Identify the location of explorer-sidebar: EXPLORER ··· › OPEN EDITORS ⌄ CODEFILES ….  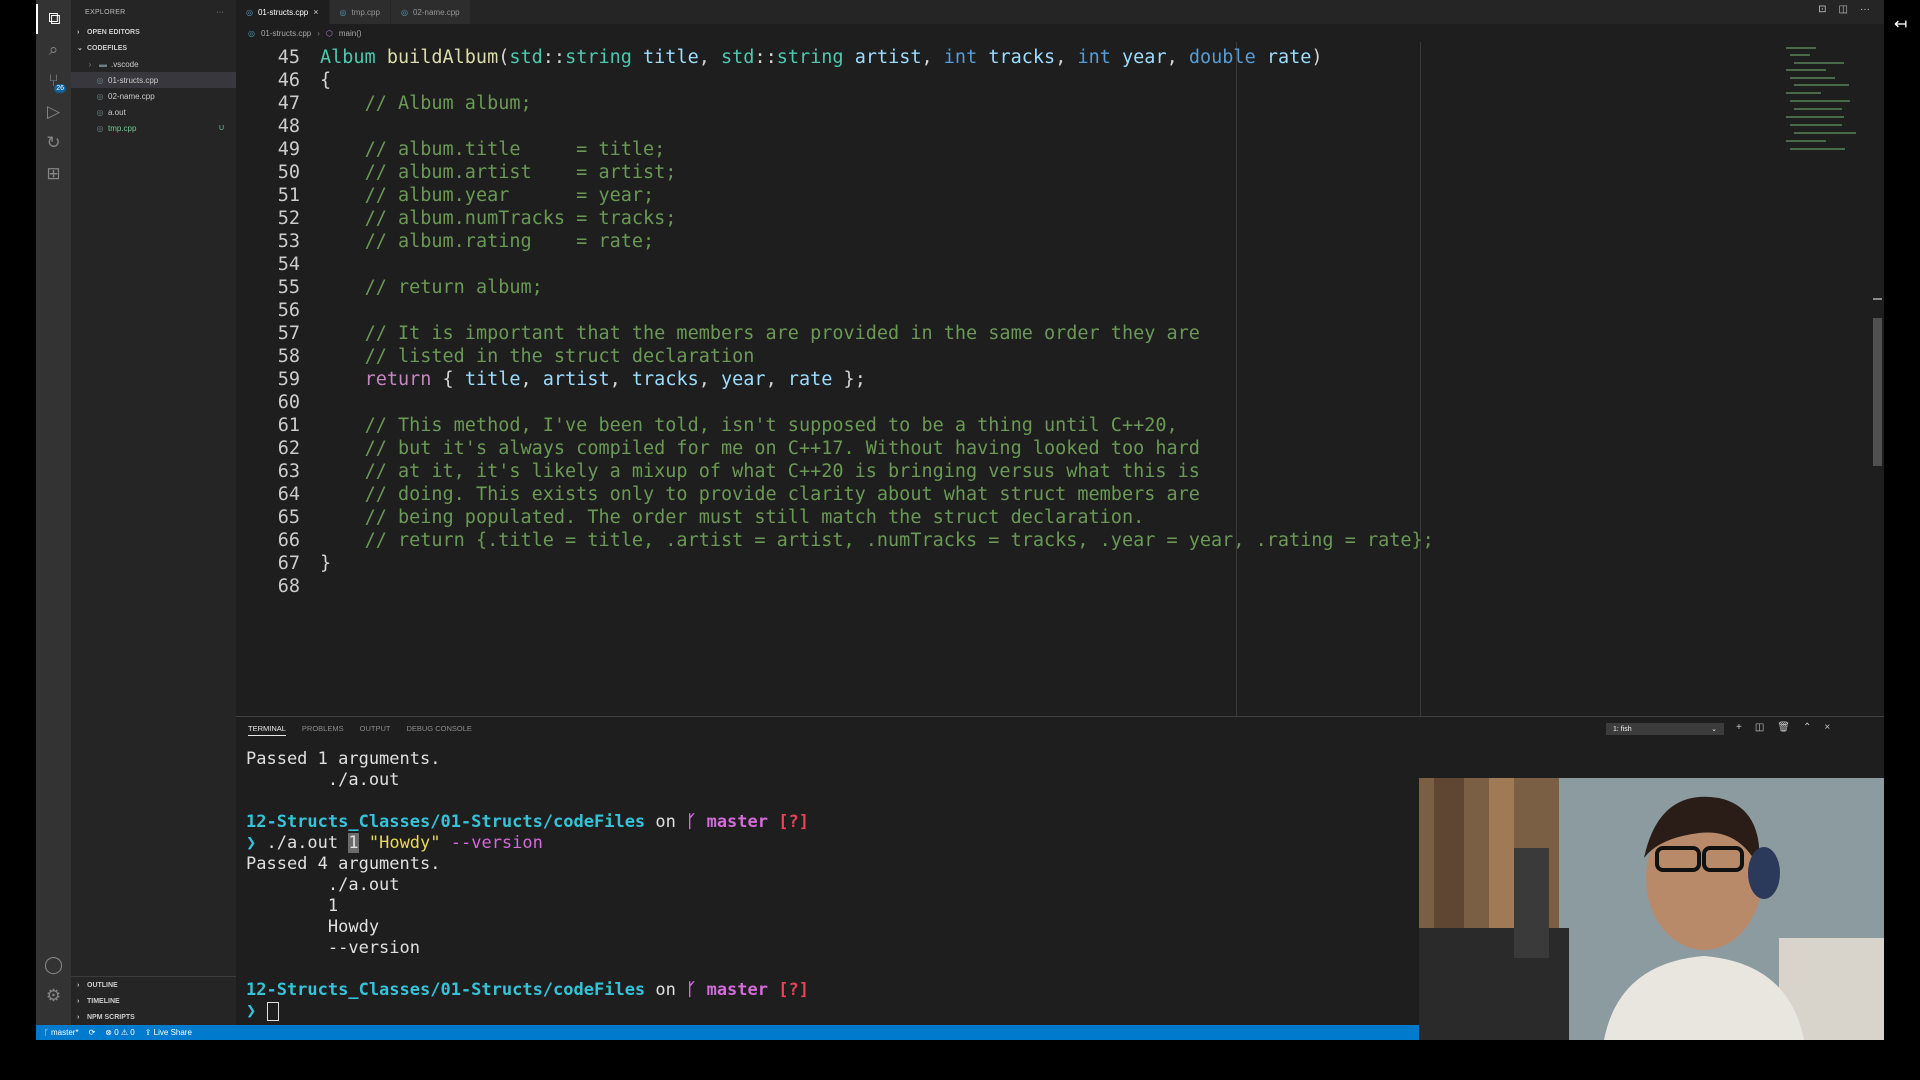
(153, 512).